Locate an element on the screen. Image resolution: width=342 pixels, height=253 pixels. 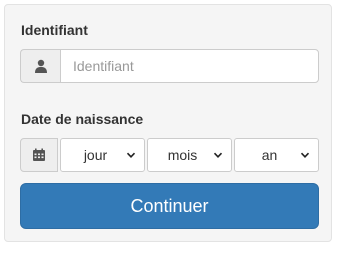
day-select: jour is located at coordinates (102, 155).